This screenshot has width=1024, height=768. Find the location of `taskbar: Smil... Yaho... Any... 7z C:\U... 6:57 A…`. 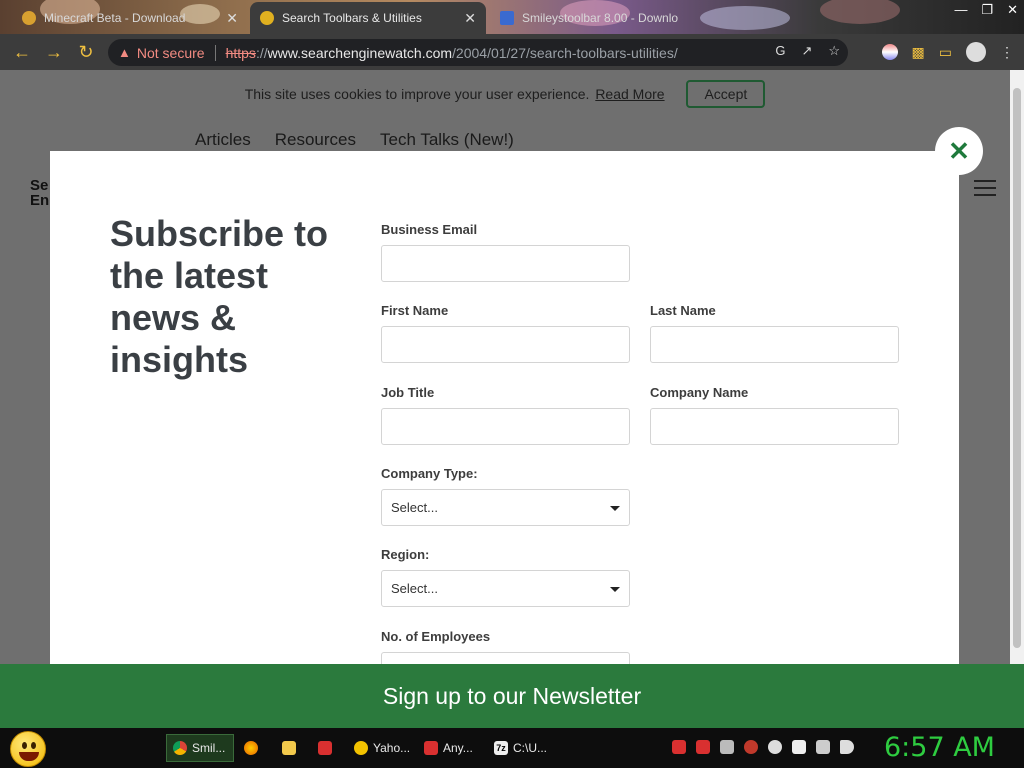

taskbar: Smil... Yaho... Any... 7z C:\U... 6:57 A… is located at coordinates (512, 748).